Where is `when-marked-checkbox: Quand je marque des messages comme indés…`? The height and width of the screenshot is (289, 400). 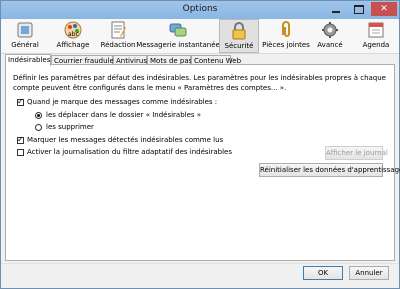 when-marked-checkbox: Quand je marque des messages comme indés… is located at coordinates (117, 101).